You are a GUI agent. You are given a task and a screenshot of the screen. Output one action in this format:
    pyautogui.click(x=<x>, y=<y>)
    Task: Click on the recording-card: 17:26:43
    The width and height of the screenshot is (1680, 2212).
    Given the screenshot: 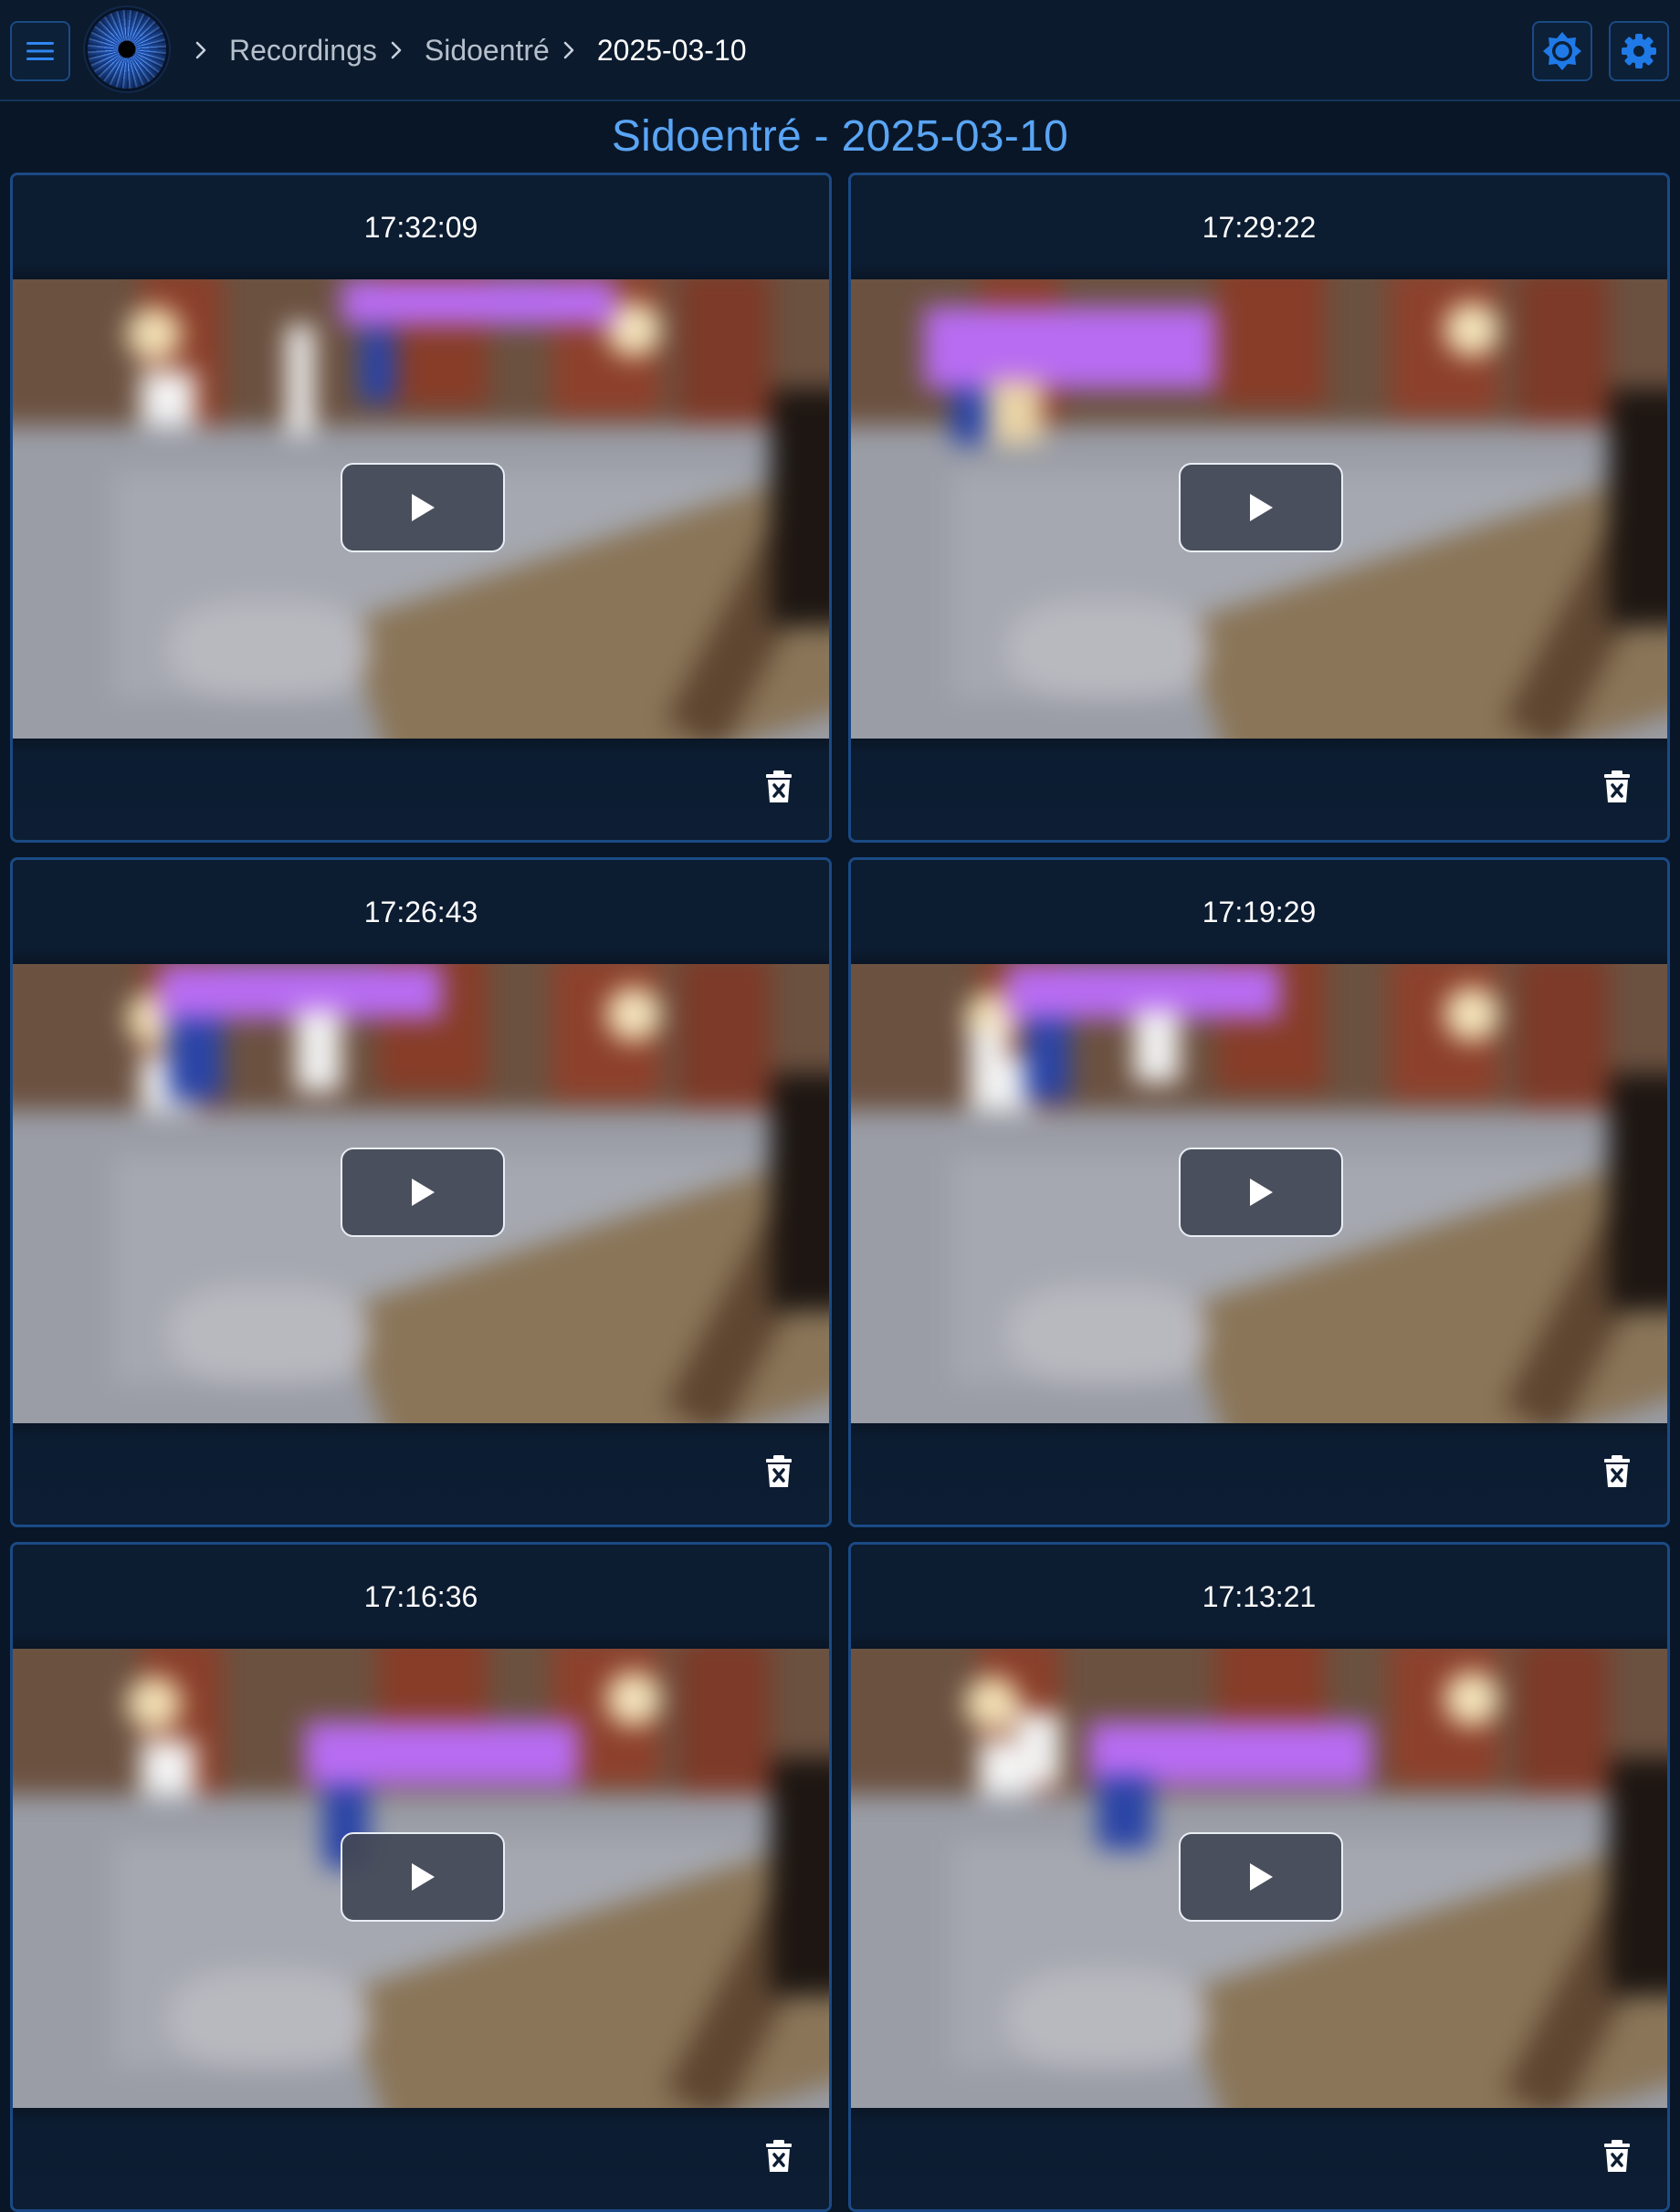 What is the action you would take?
    pyautogui.click(x=421, y=1192)
    